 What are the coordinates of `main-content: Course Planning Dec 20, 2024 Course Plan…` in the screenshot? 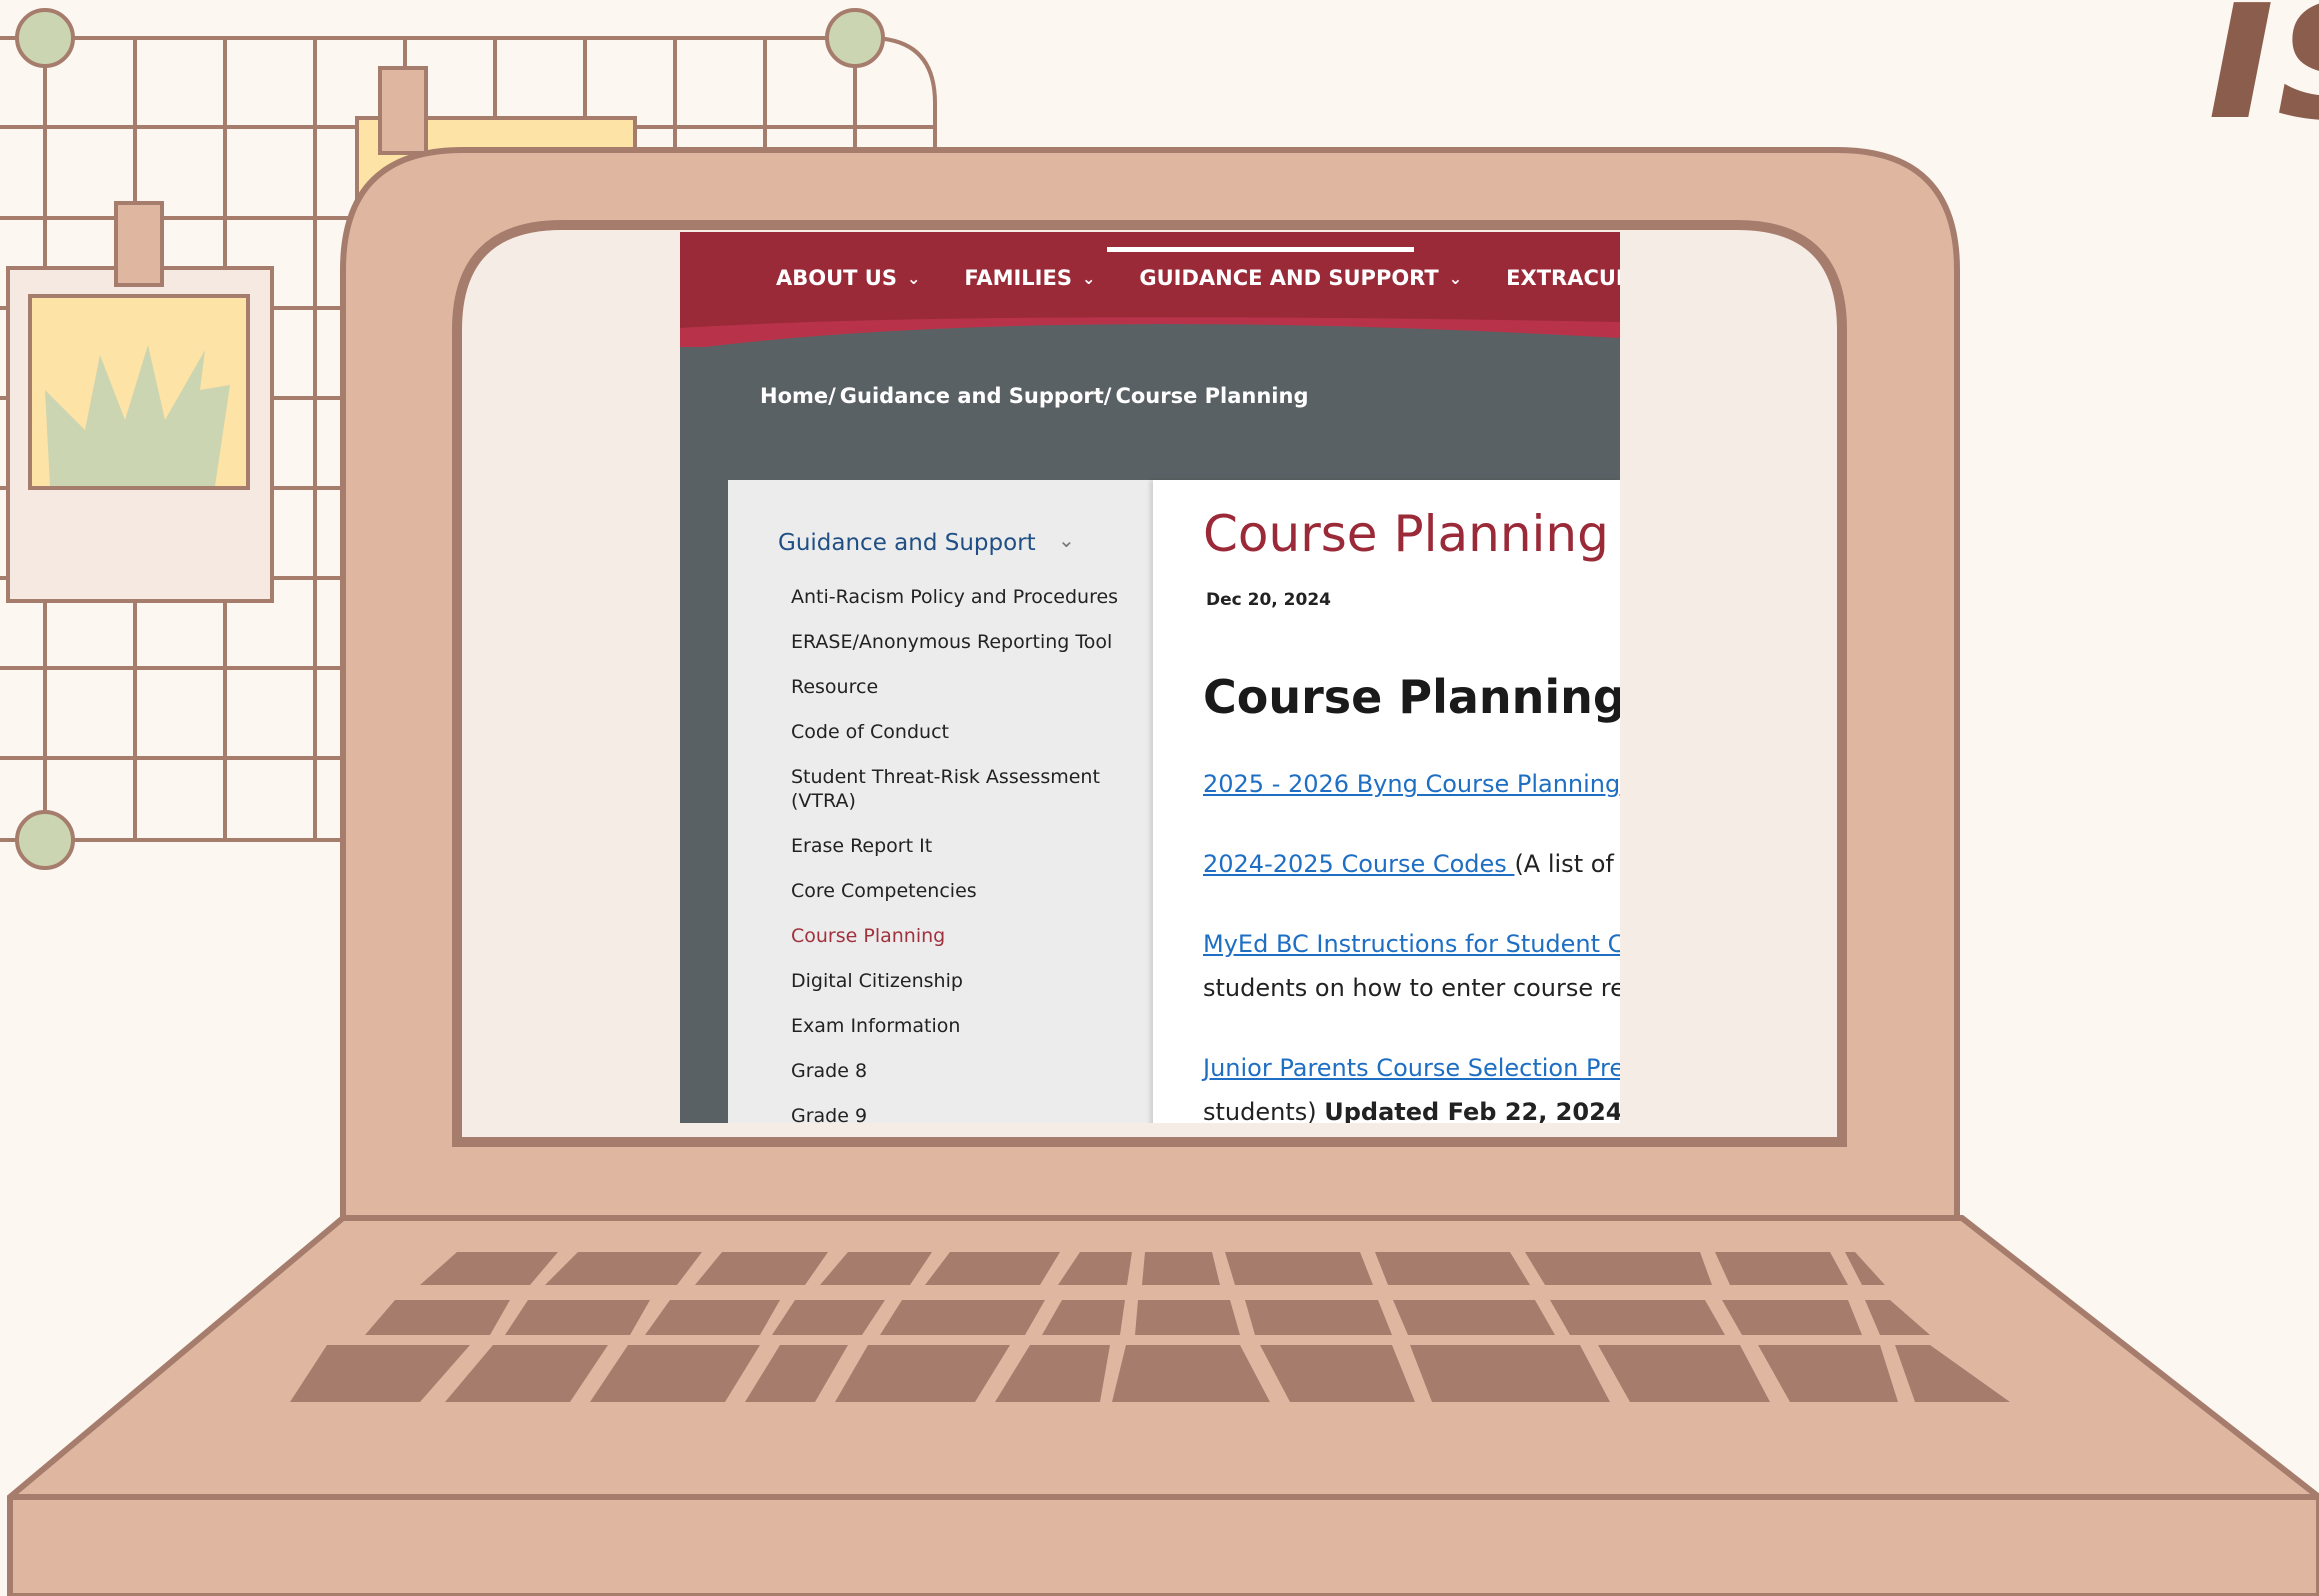 It's located at (1386, 801).